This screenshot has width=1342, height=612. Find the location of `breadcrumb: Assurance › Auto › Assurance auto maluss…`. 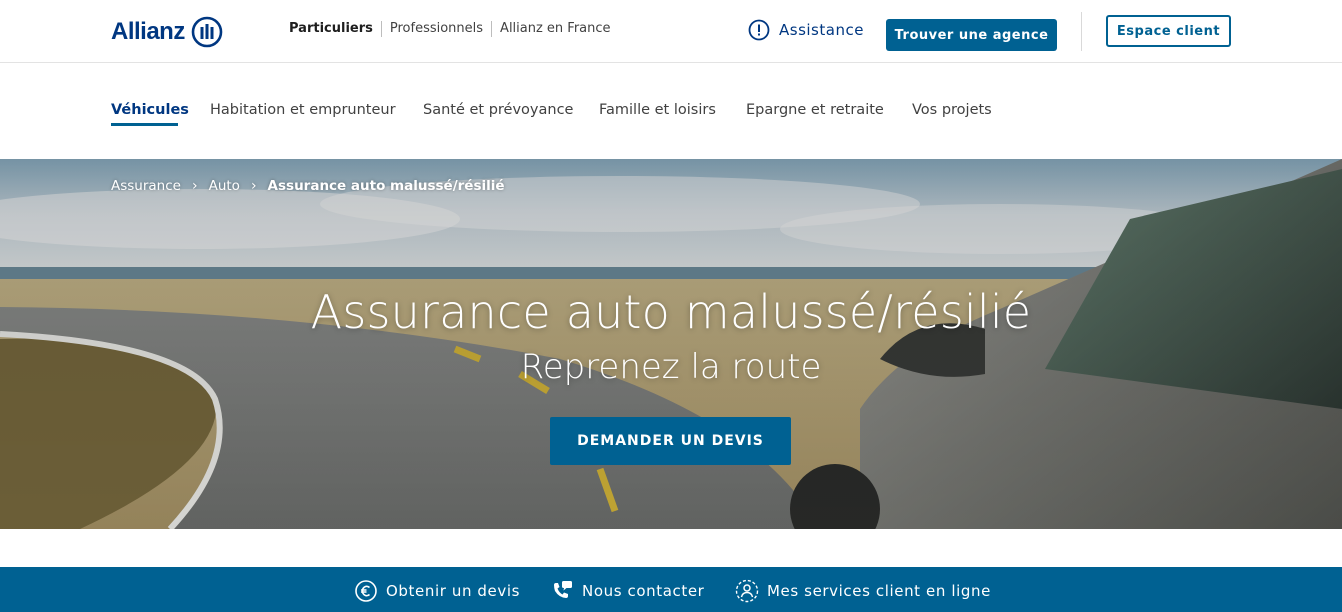

breadcrumb: Assurance › Auto › Assurance auto maluss… is located at coordinates (308, 186).